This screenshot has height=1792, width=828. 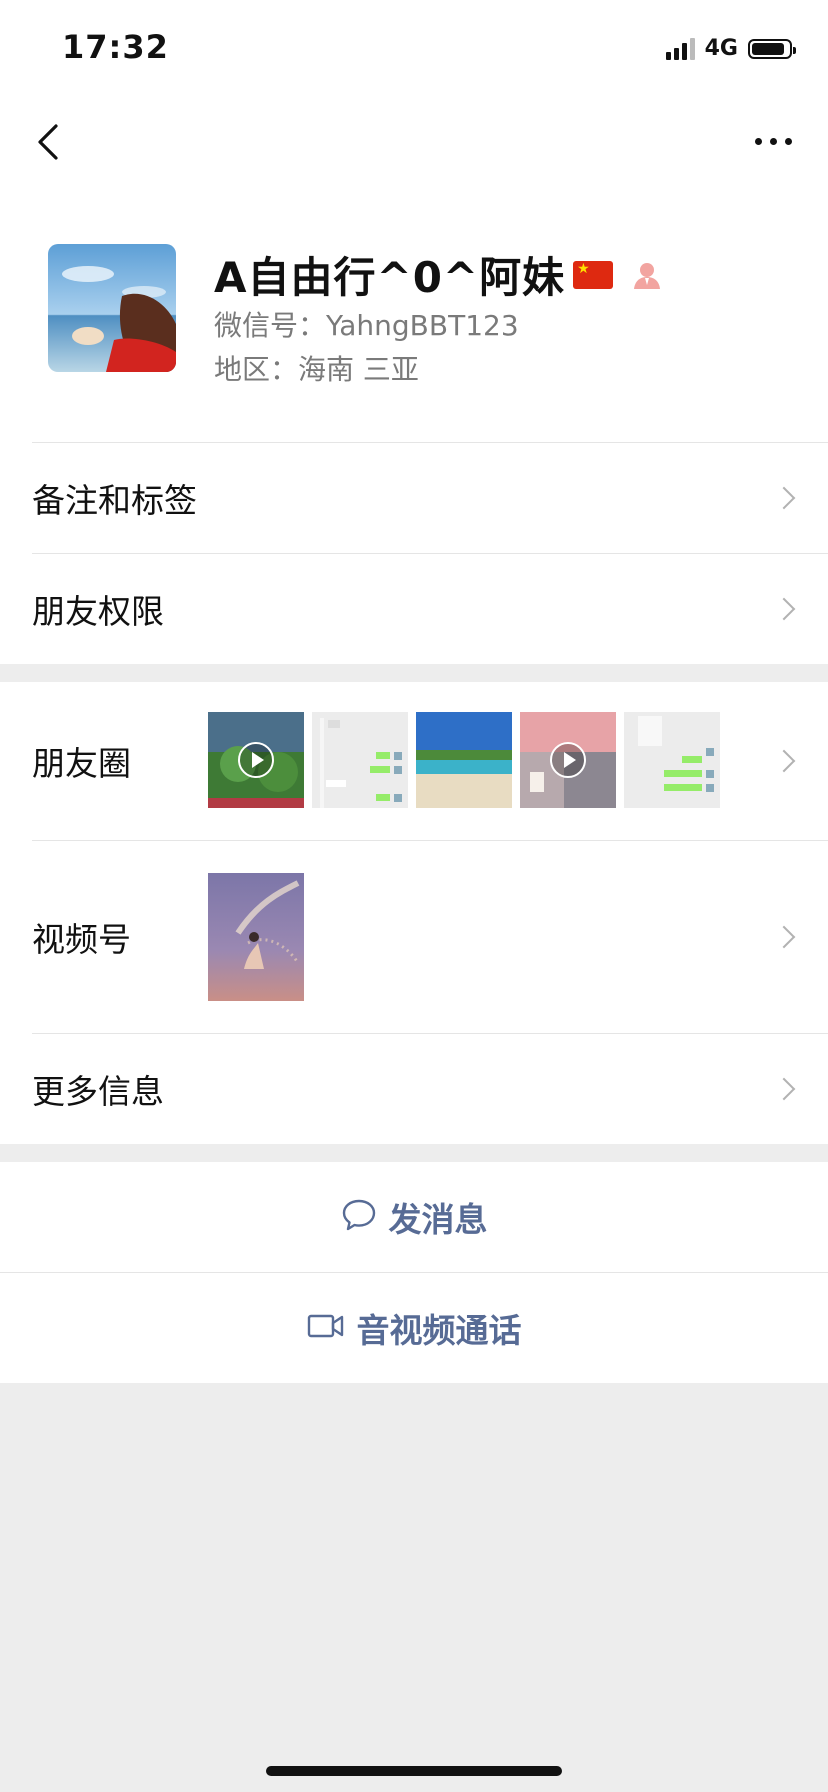 I want to click on profile-card: A自由行^0^阿妹 微信号：YahngBBT123 地区：海南 三亚, so click(x=414, y=315).